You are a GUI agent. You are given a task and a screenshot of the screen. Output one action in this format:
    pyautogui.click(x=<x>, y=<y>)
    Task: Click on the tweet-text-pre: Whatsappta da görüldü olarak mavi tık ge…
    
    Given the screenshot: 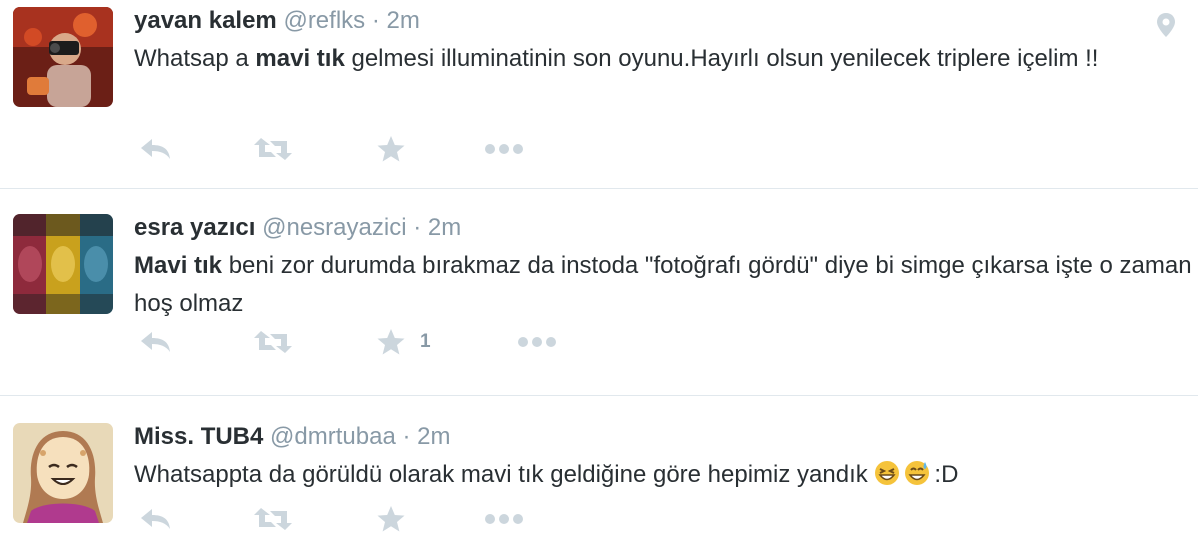 What is the action you would take?
    pyautogui.click(x=504, y=474)
    